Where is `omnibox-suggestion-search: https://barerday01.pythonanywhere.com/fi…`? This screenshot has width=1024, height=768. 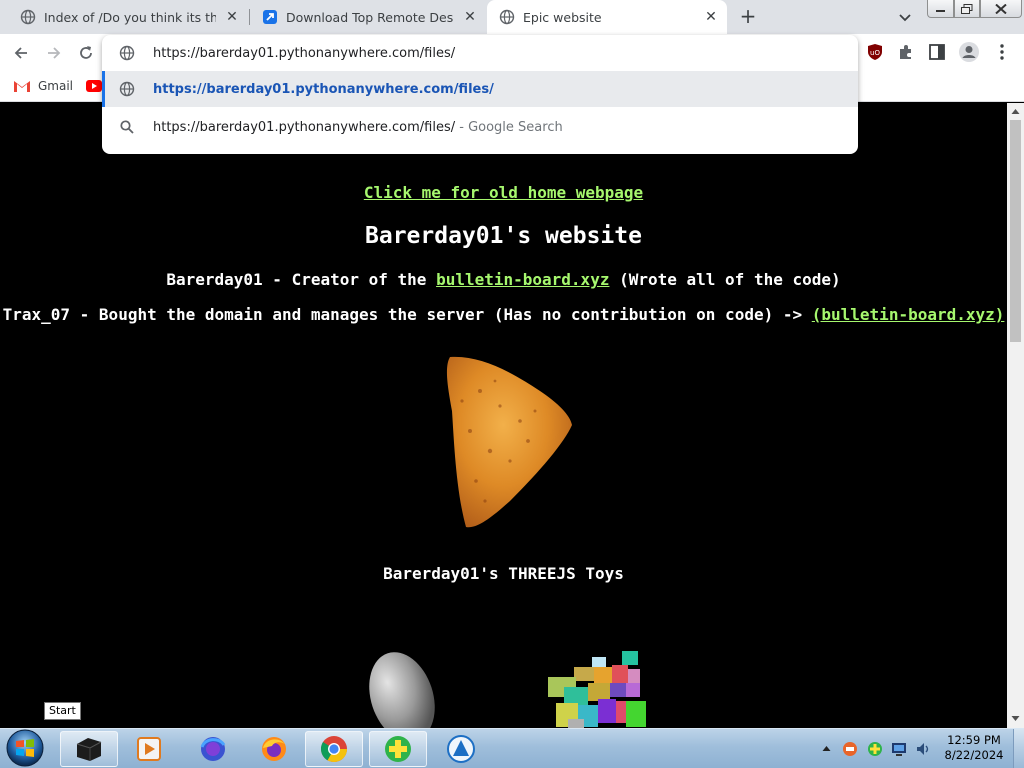
omnibox-suggestion-search: https://barerday01.pythonanywhere.com/fi… is located at coordinates (480, 127).